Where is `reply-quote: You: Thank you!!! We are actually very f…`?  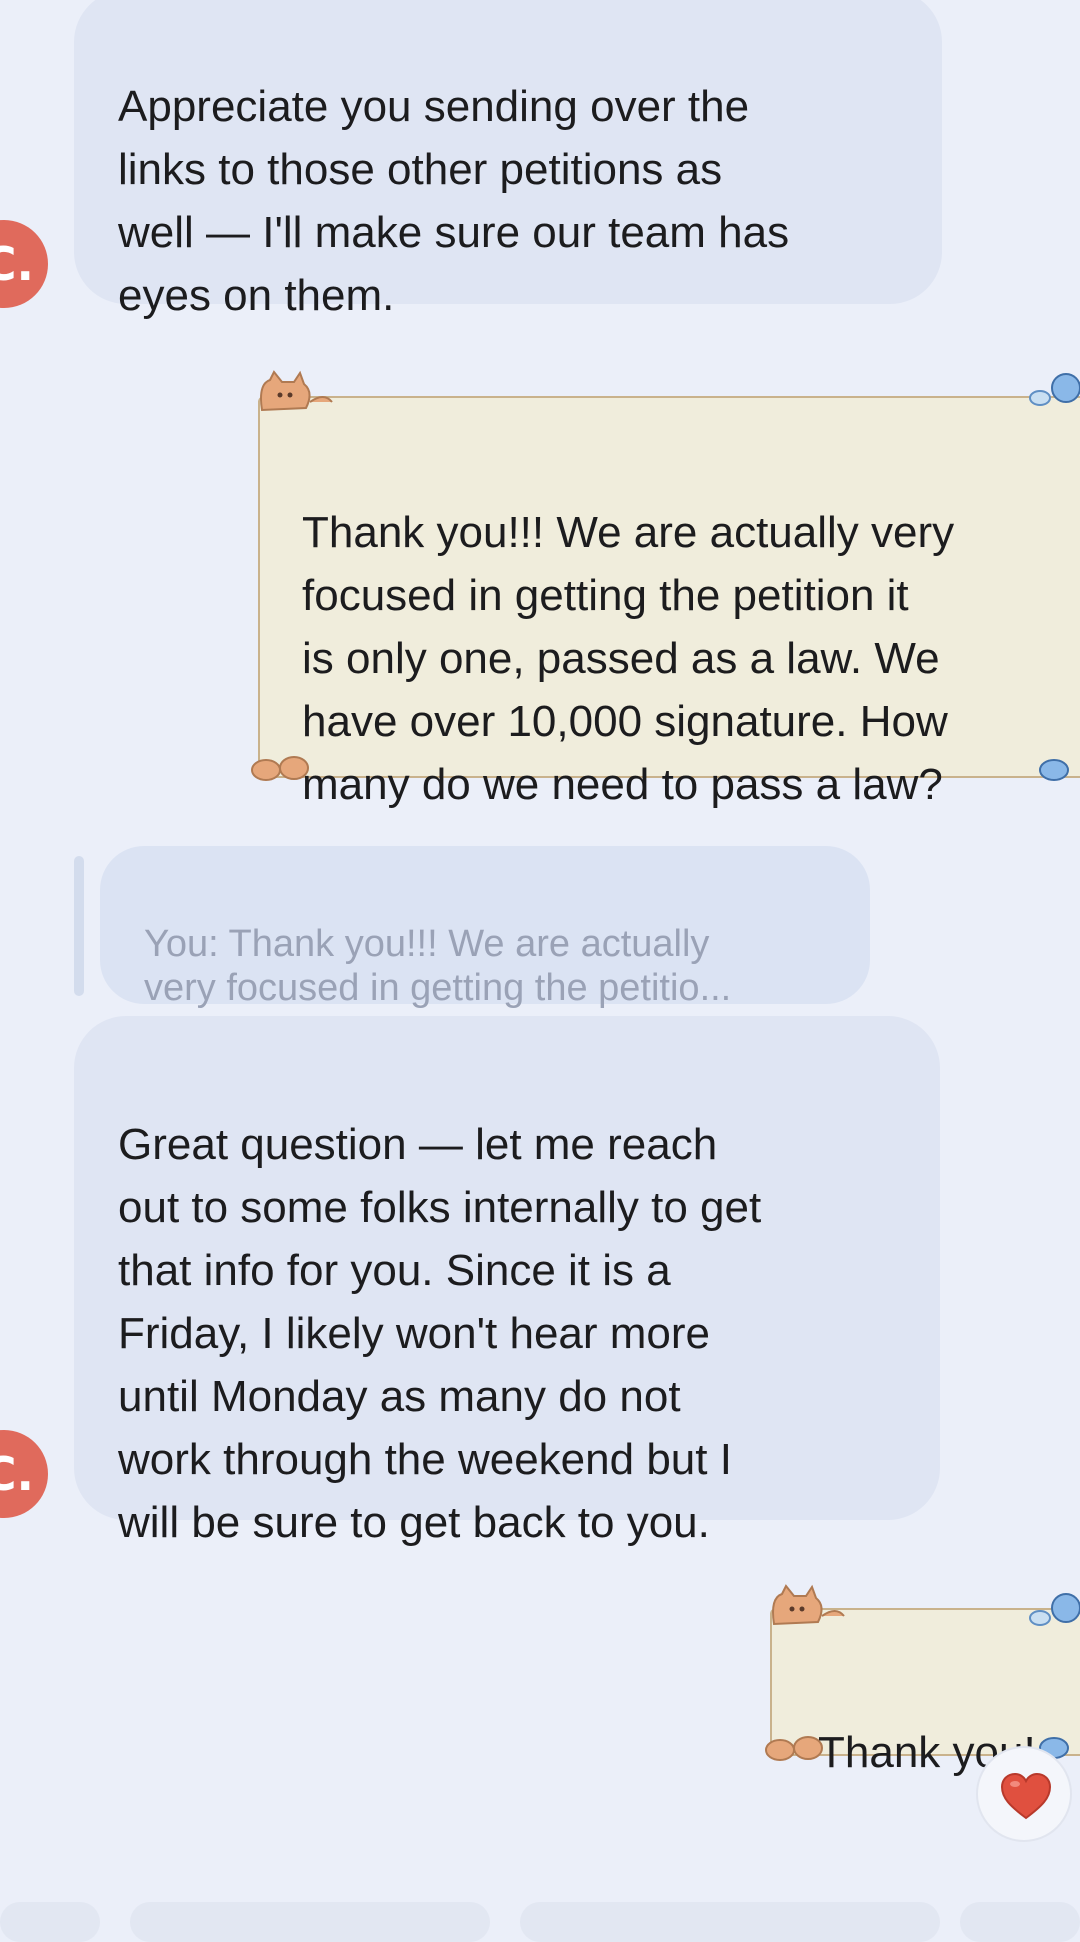 reply-quote: You: Thank you!!! We are actually very f… is located at coordinates (485, 927).